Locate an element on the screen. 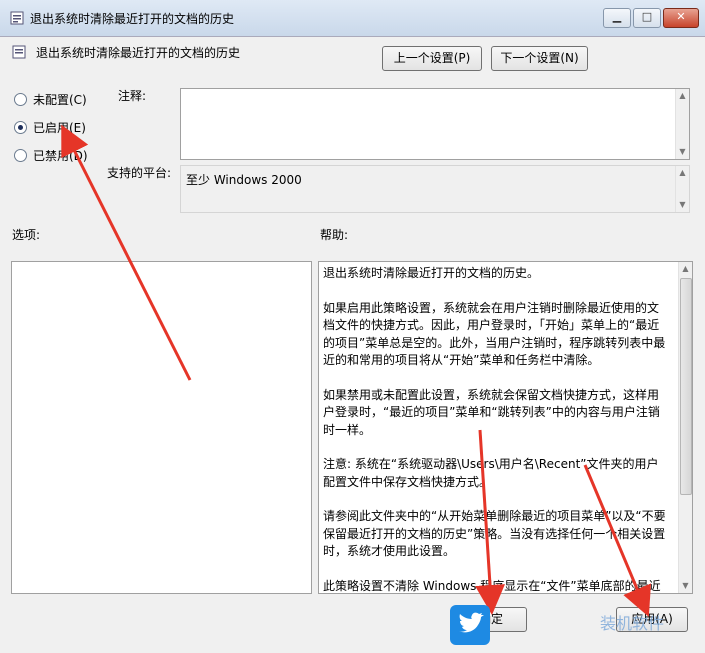 The height and width of the screenshot is (653, 705). watermark-bird-logo is located at coordinates (470, 625).